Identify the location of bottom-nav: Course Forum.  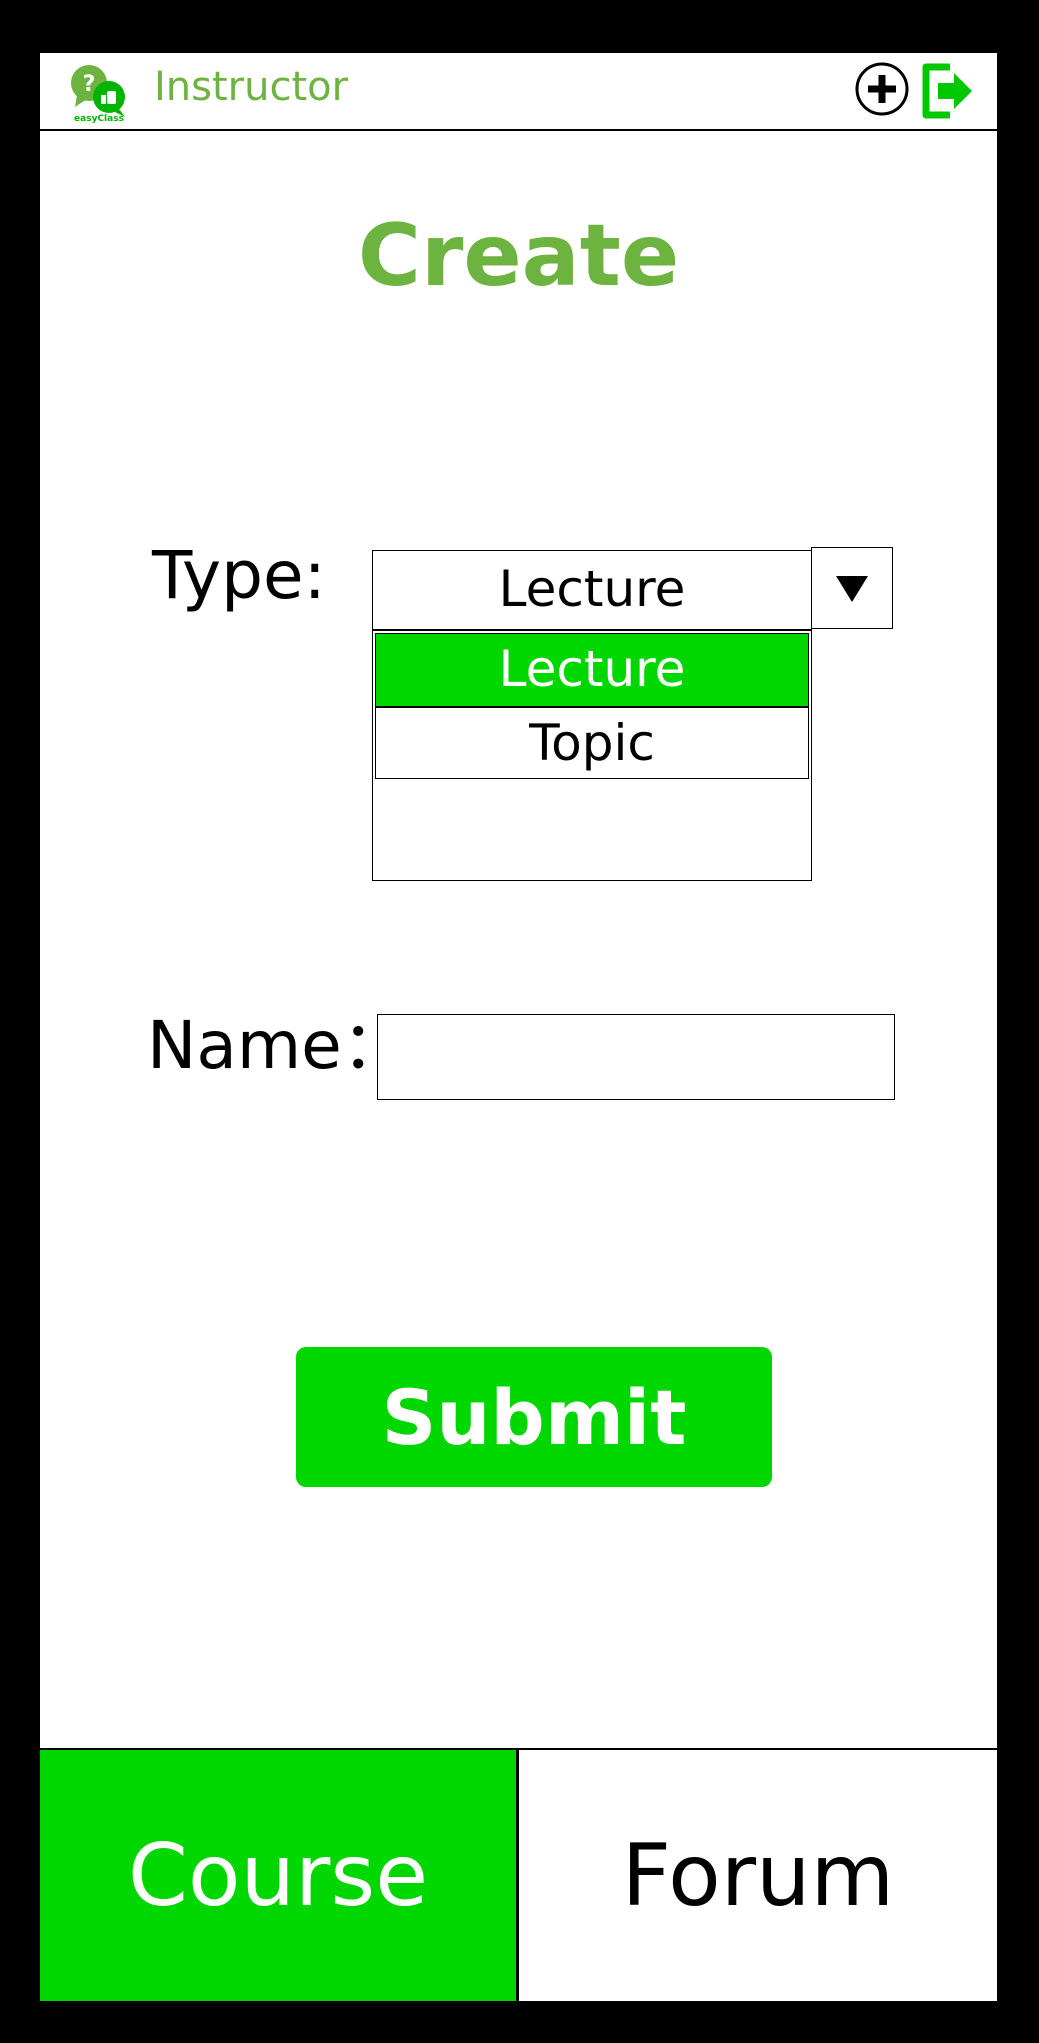
(518, 1874).